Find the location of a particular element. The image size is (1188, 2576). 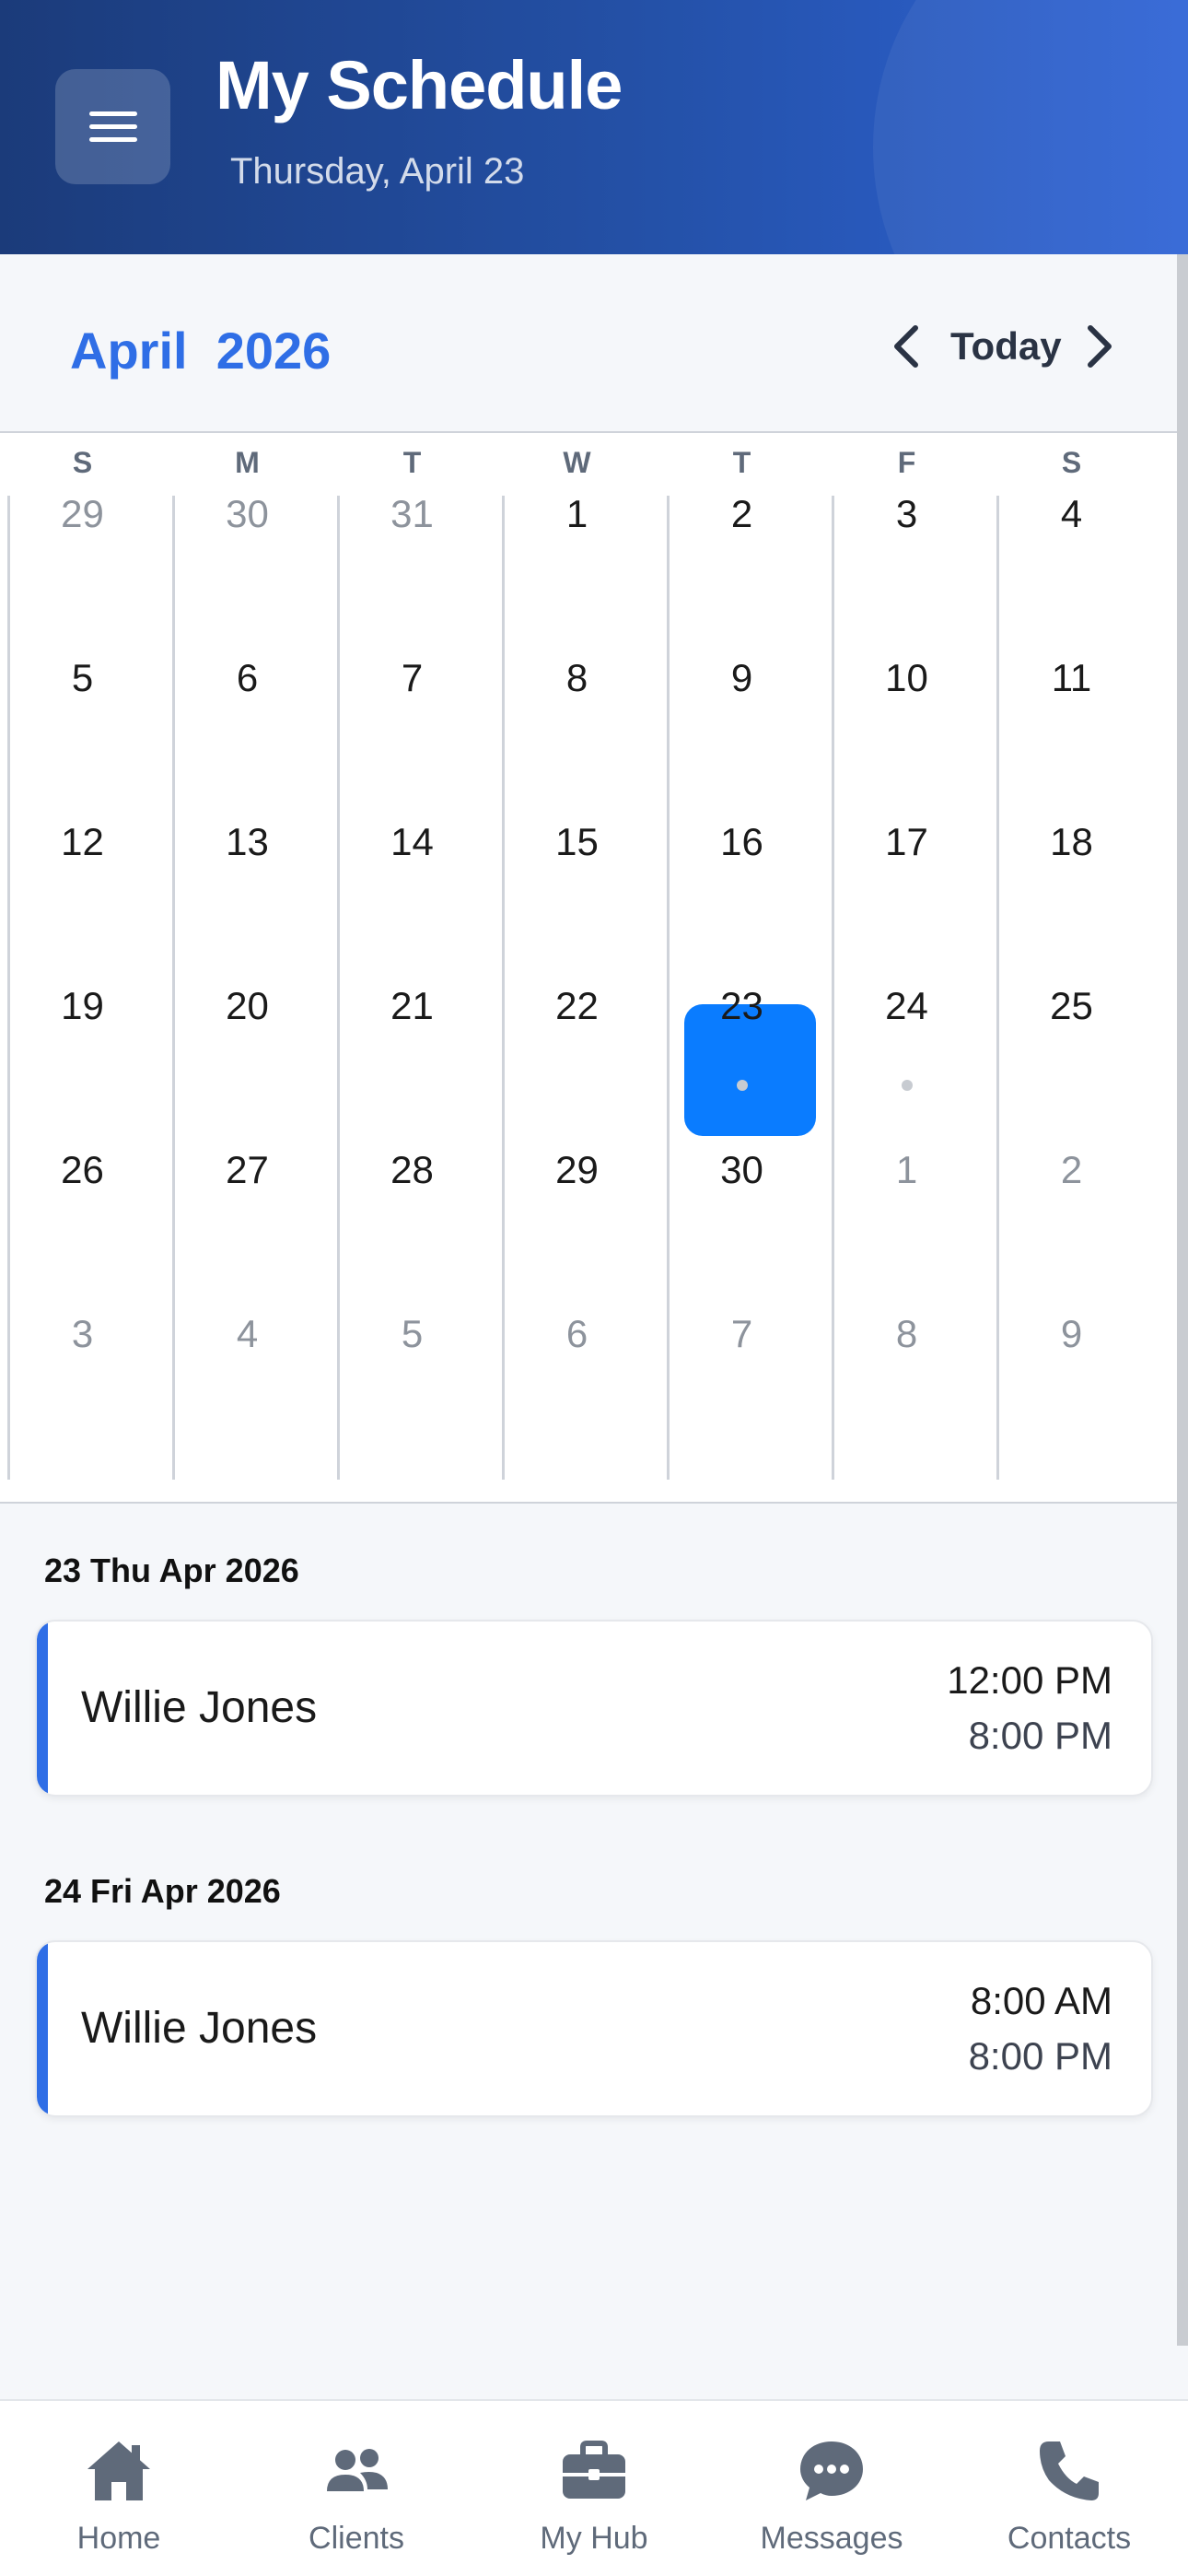

year-label: 2026 is located at coordinates (273, 351).